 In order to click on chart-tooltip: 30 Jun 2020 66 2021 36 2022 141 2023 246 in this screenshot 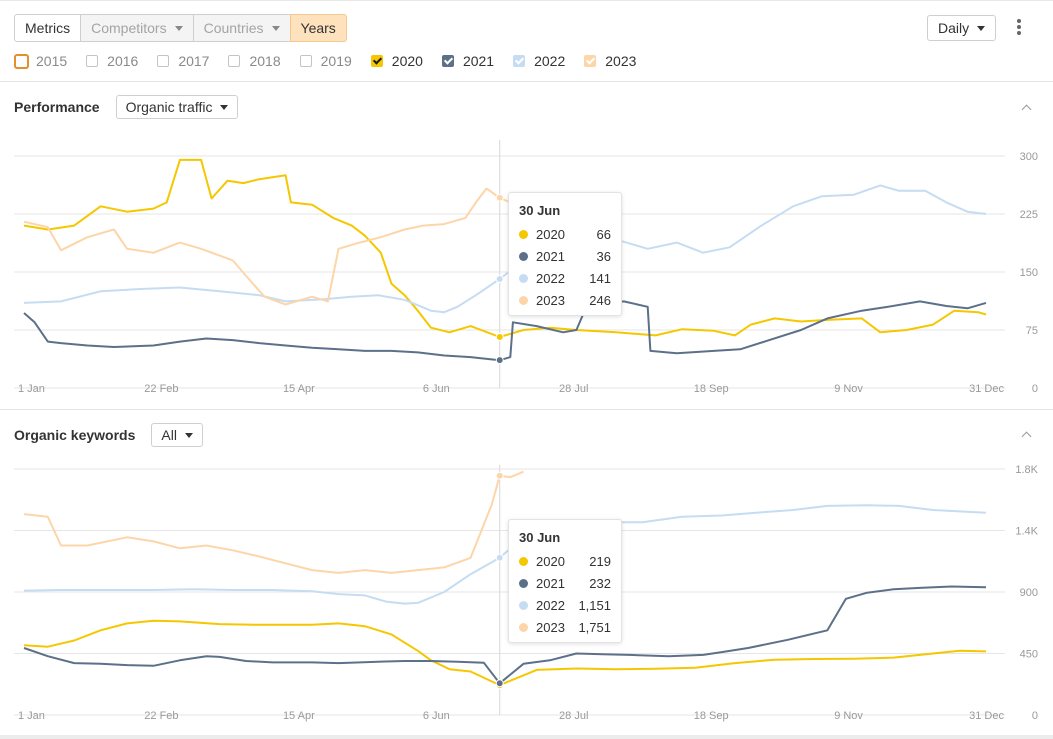, I will do `click(565, 254)`.